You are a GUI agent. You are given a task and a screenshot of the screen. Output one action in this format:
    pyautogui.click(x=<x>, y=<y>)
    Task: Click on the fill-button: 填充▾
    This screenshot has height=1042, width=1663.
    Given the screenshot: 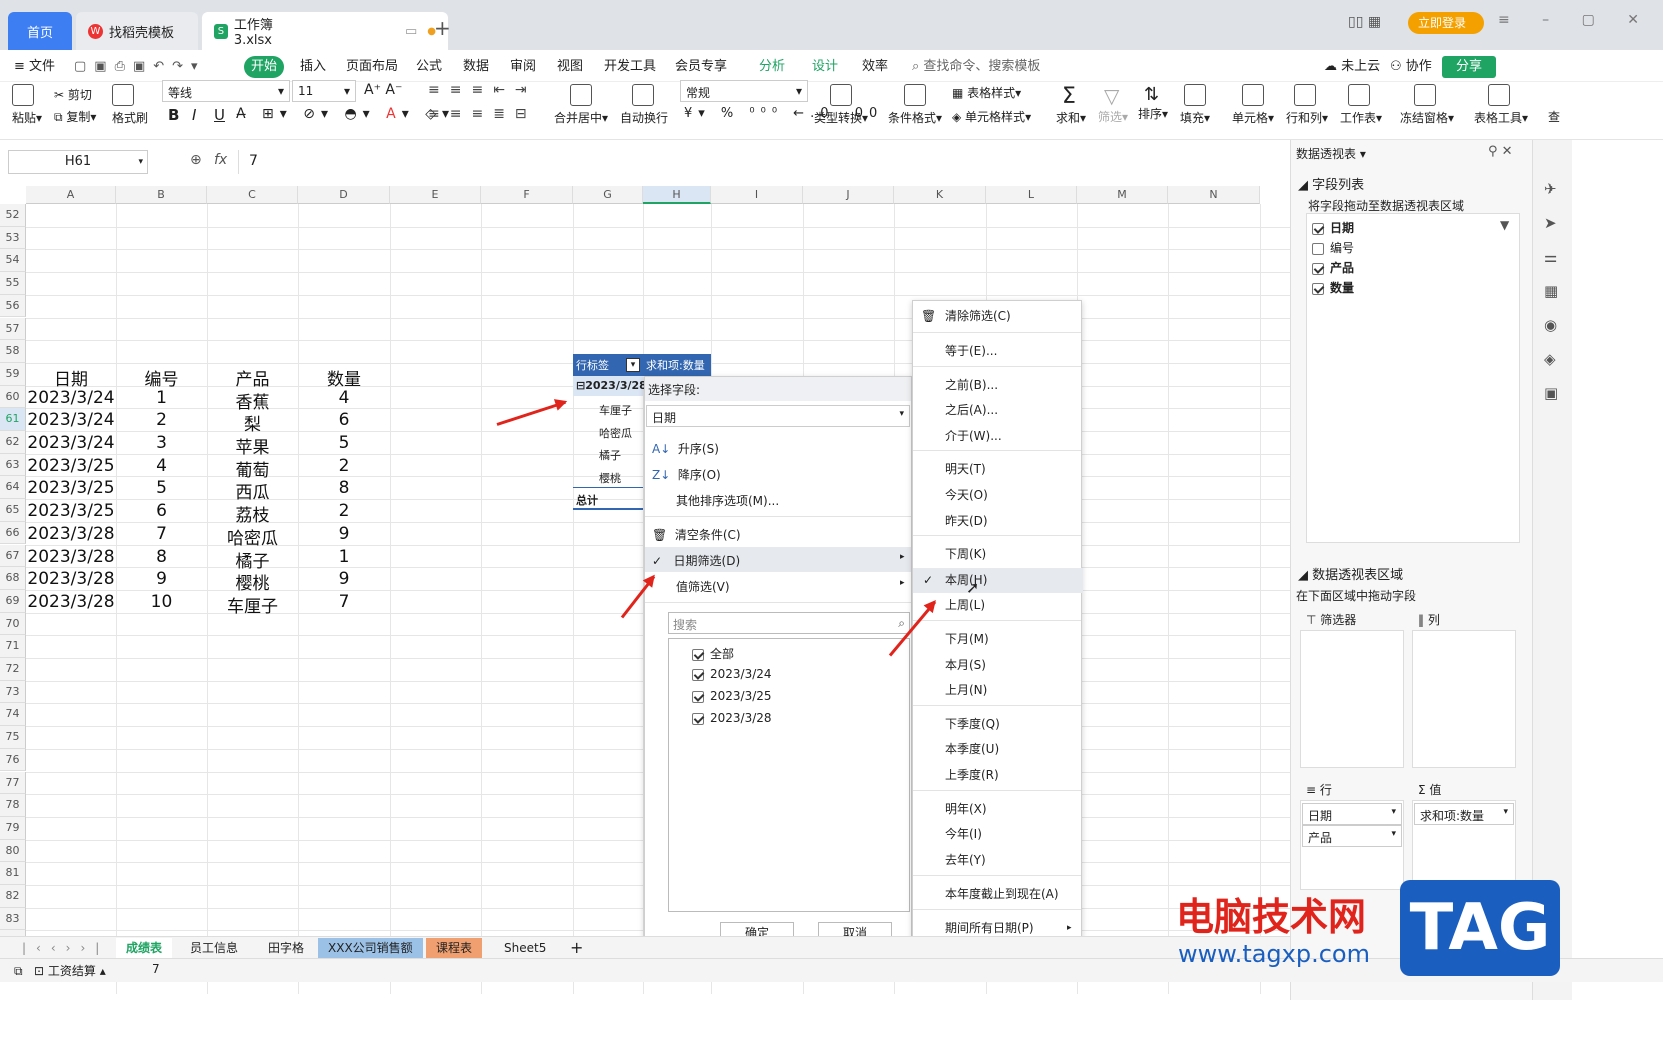 What is the action you would take?
    pyautogui.click(x=1195, y=105)
    